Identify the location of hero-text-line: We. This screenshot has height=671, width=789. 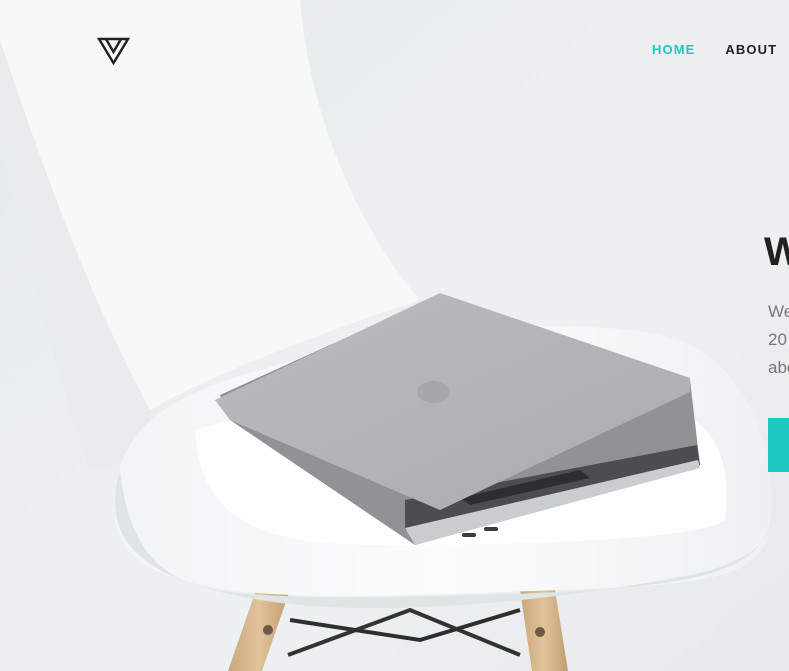
(778, 311).